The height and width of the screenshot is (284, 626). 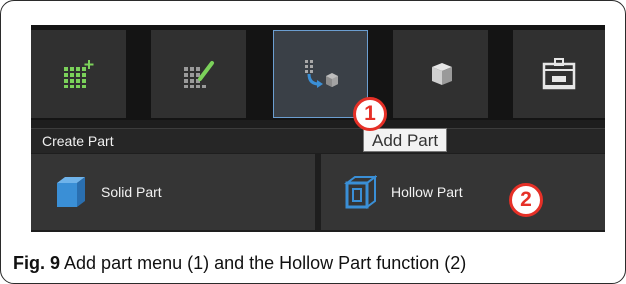 I want to click on edit-grid-icon, so click(x=198, y=74).